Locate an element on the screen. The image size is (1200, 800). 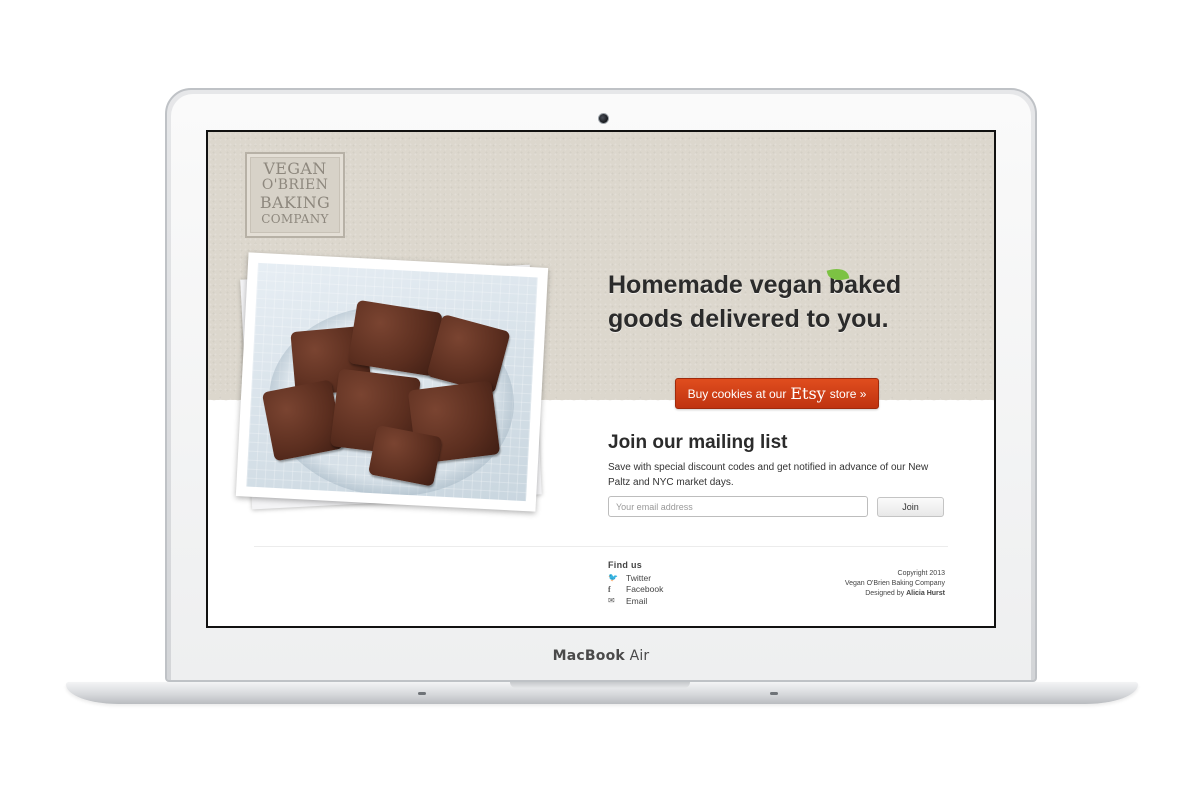
email-link: ✉ Email is located at coordinates (635, 601).